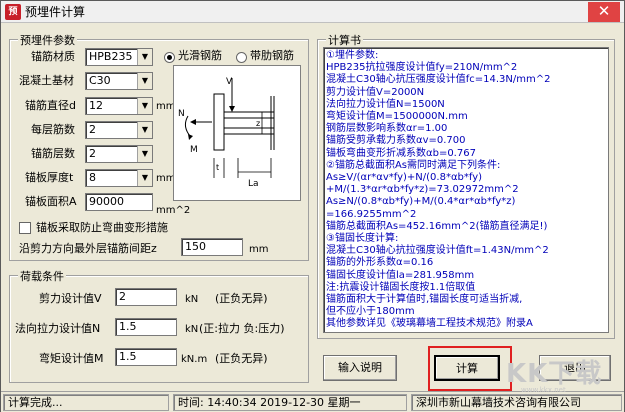 The height and width of the screenshot is (412, 625). I want to click on anchor-diagram: V N M z t La, so click(237, 133).